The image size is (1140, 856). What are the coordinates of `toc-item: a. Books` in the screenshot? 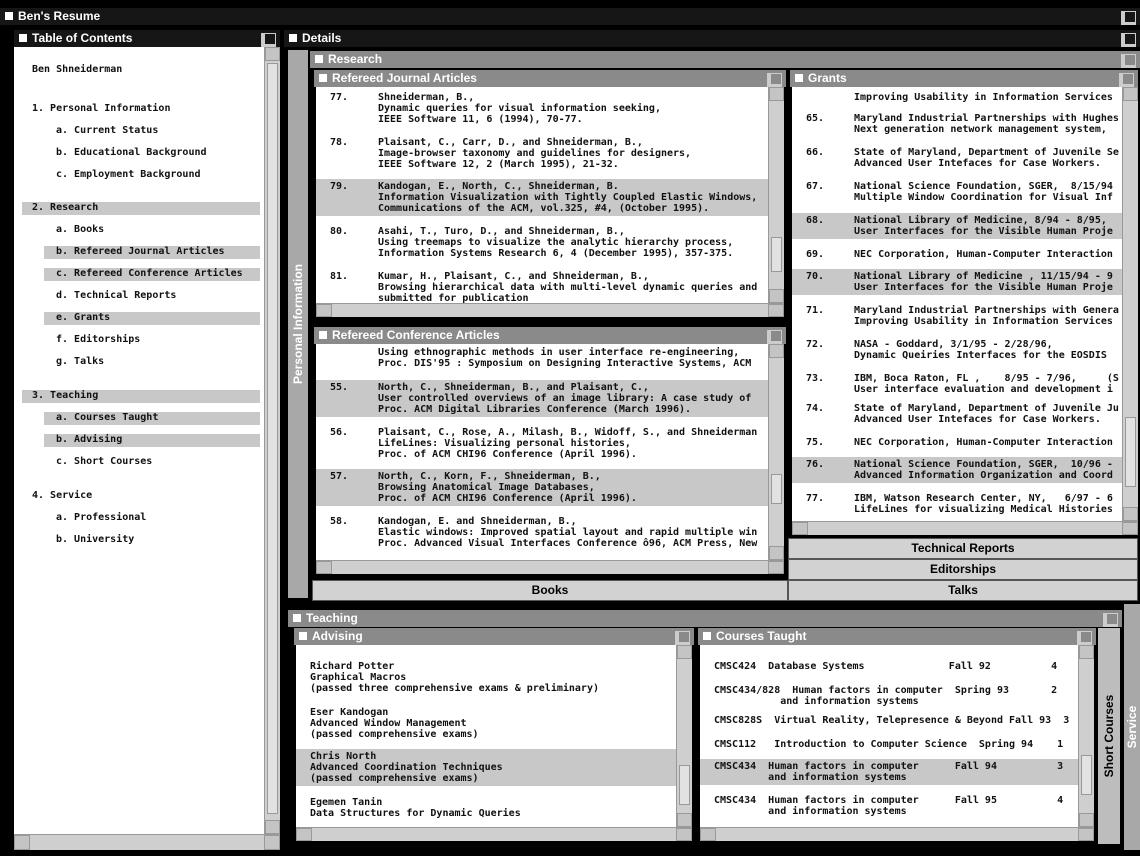 It's located at (139, 230).